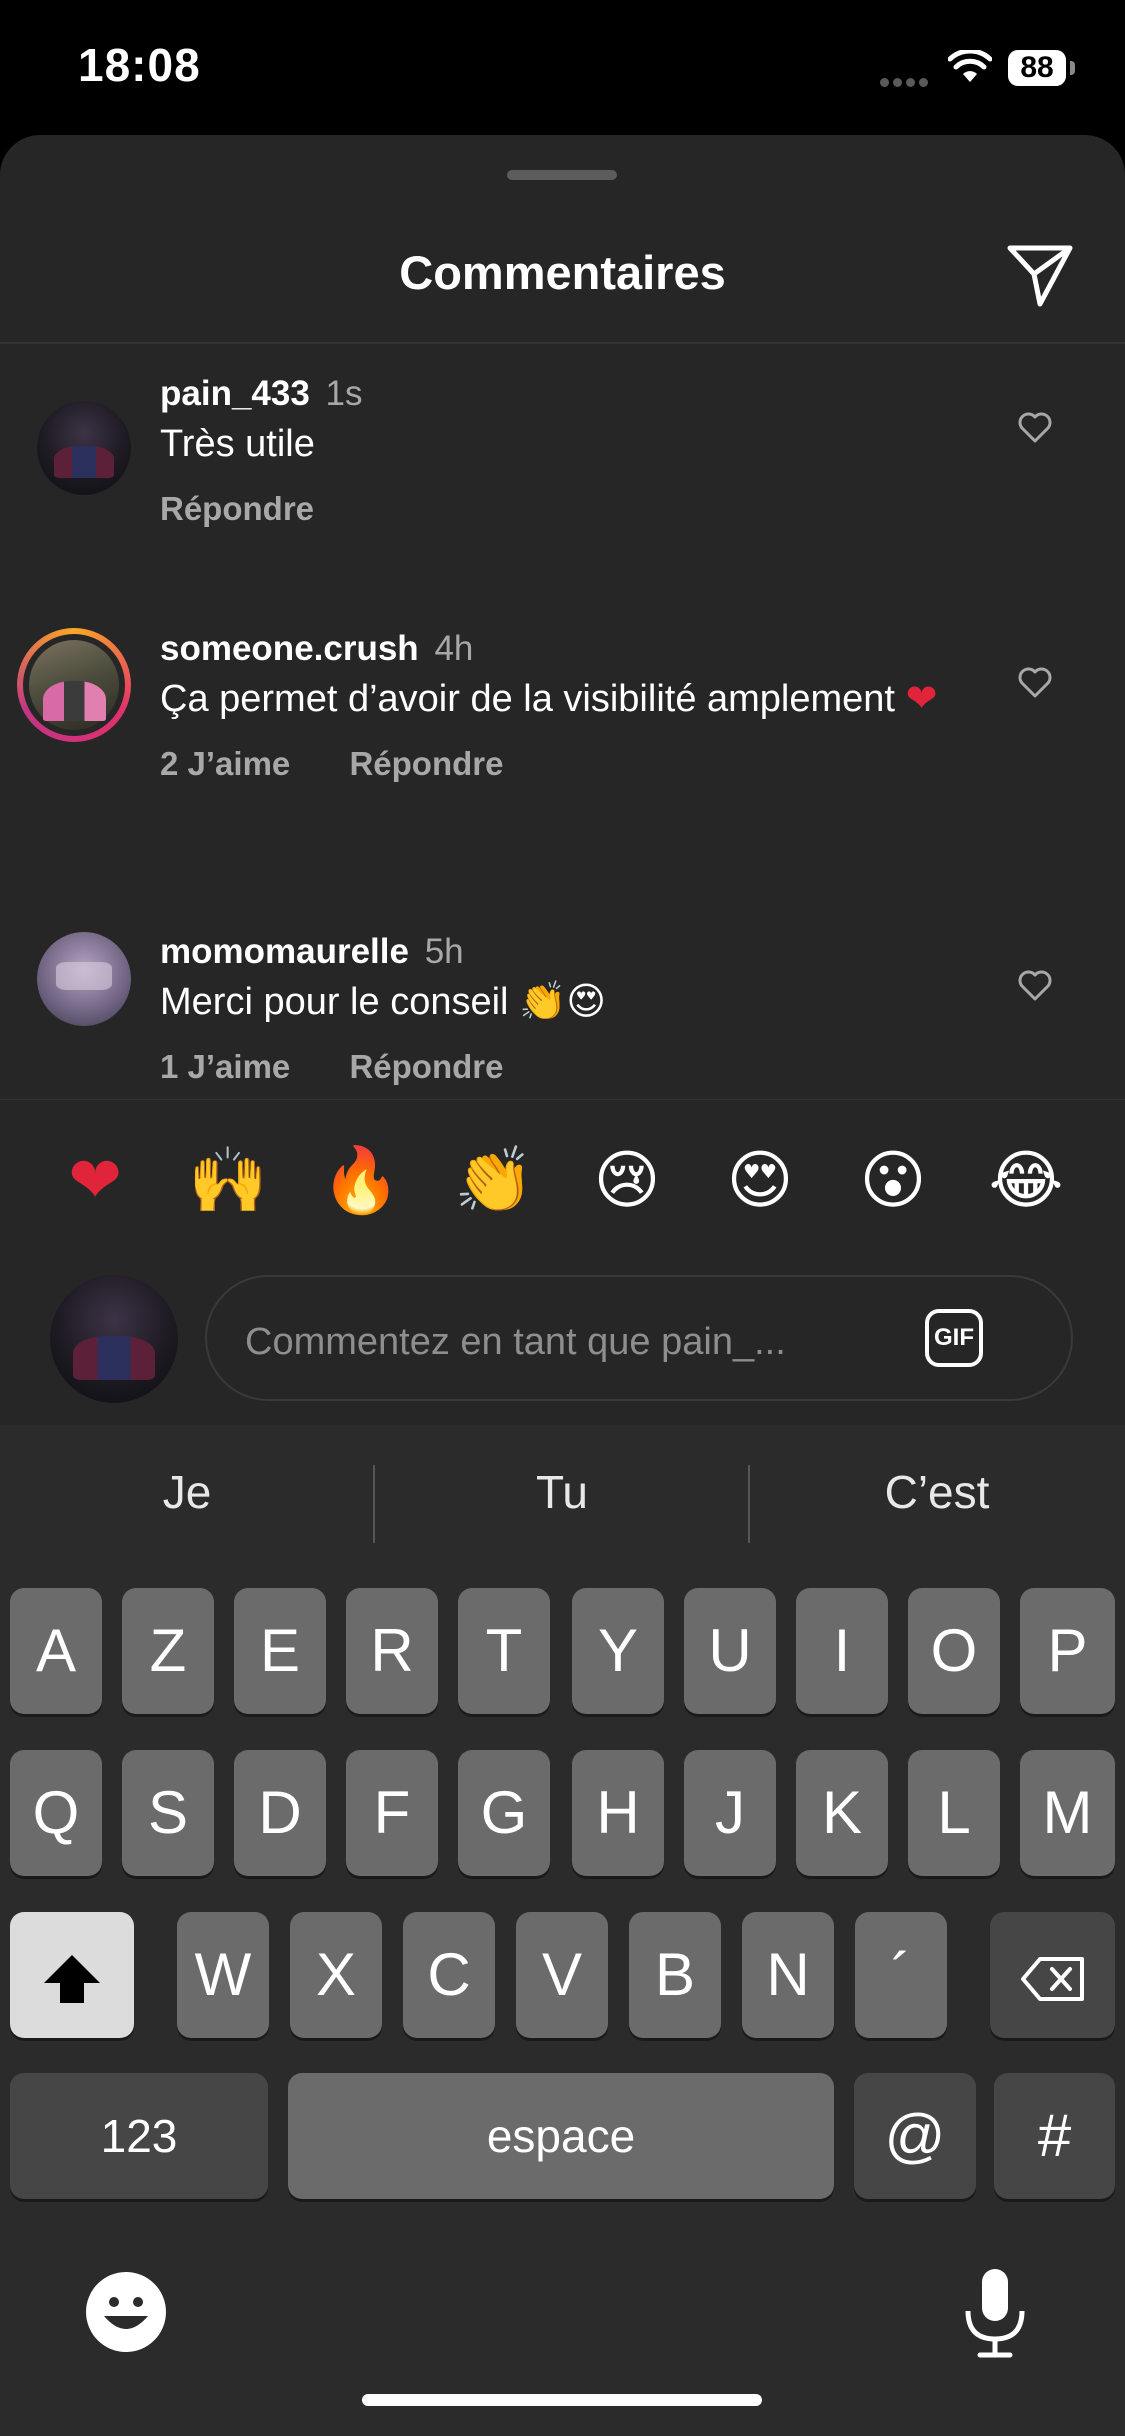  What do you see at coordinates (139, 65) in the screenshot?
I see `status-time: 18:08` at bounding box center [139, 65].